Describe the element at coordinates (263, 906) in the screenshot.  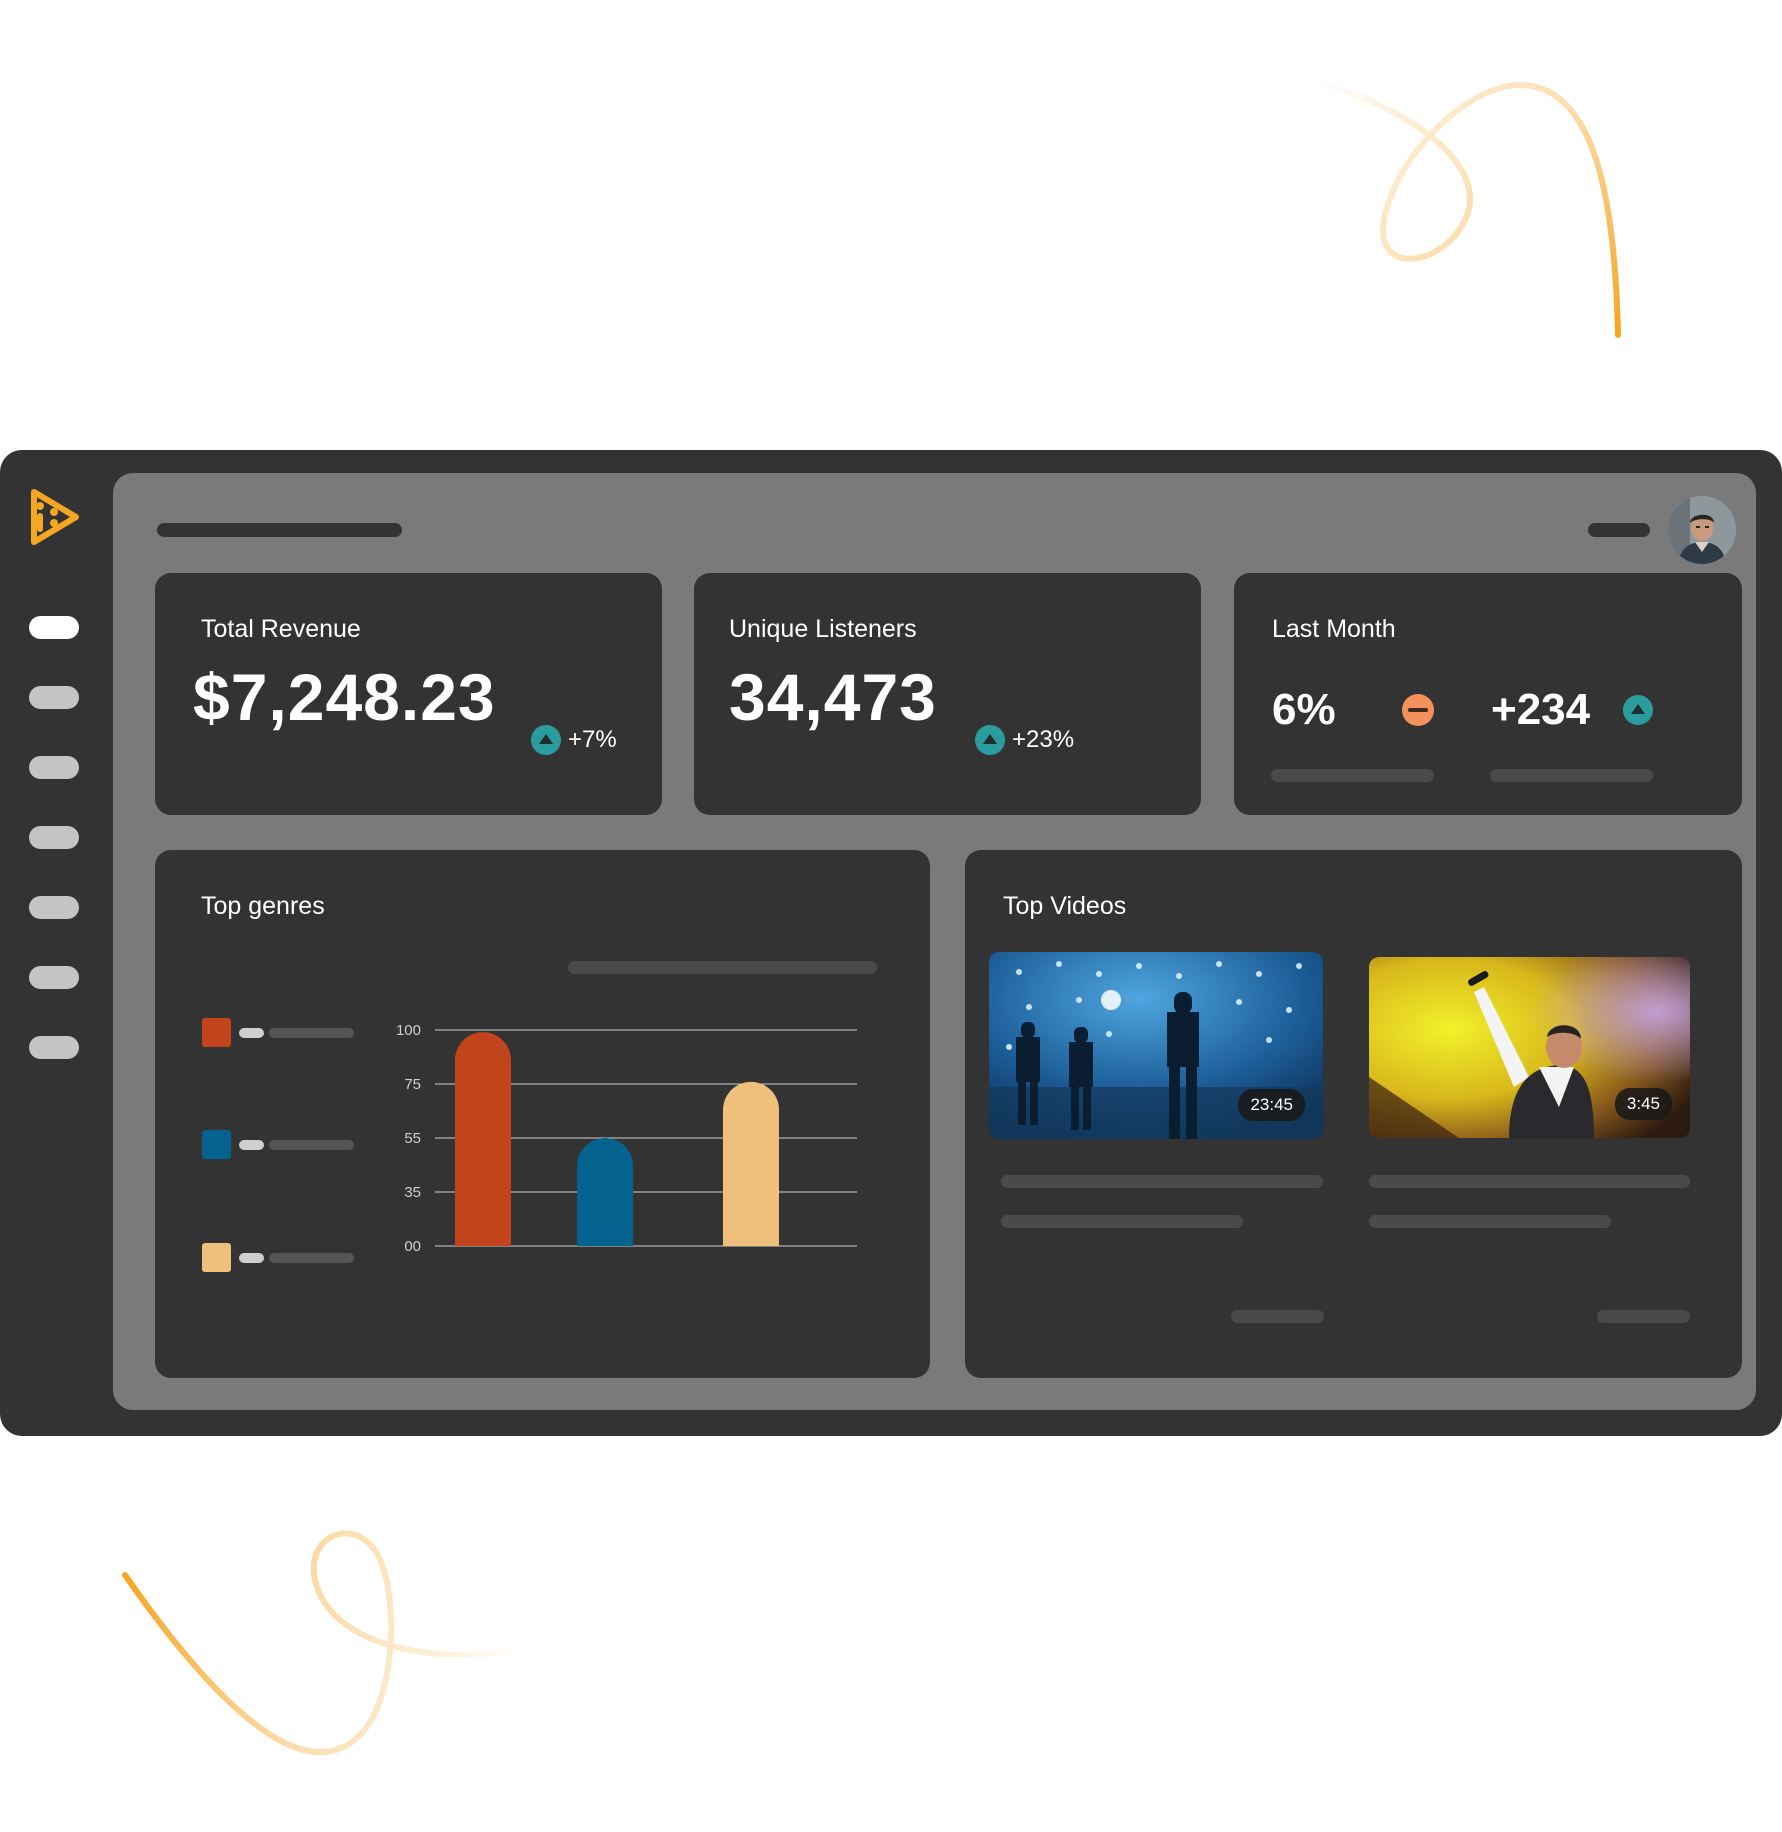
I see `top-genres-title: Top genres` at that location.